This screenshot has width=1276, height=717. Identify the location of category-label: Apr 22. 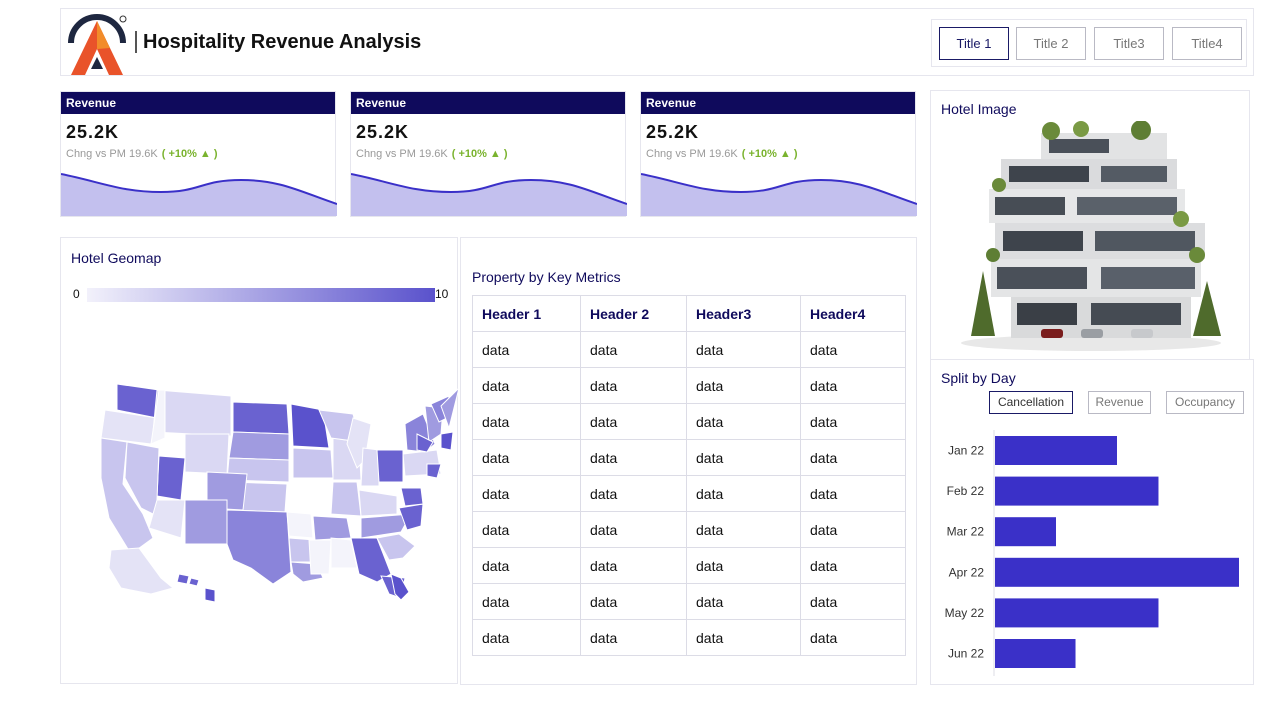
(967, 572).